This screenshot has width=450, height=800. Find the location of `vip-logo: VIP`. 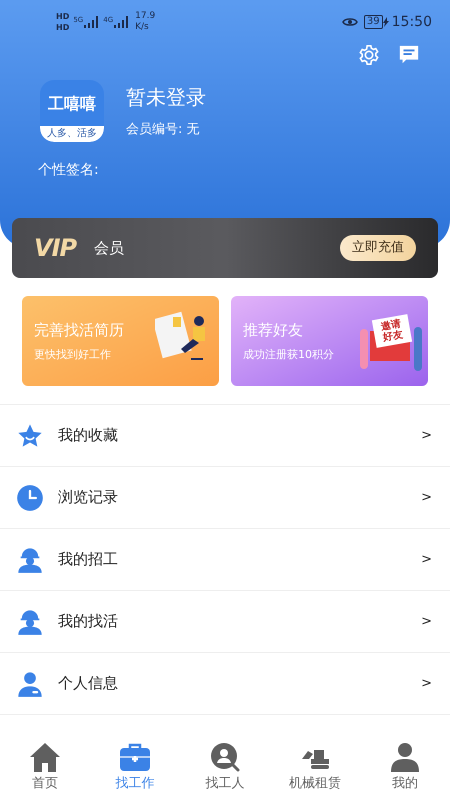

vip-logo: VIP is located at coordinates (55, 248).